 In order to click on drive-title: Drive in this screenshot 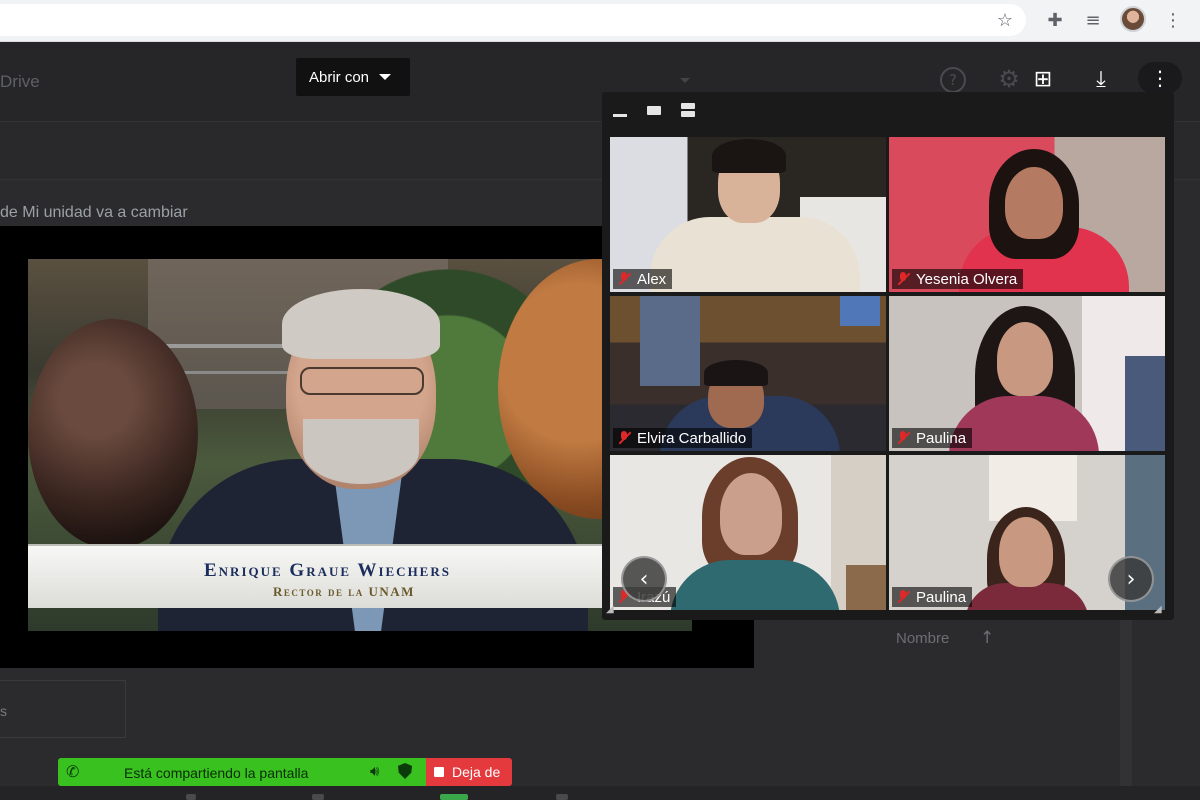, I will do `click(20, 81)`.